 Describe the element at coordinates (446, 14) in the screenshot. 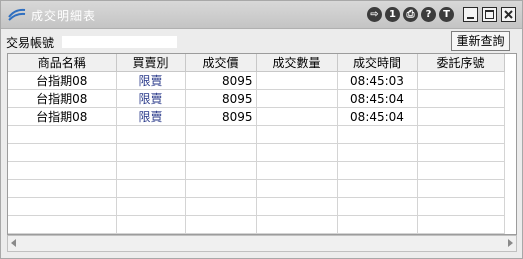

I see `t-icon: T` at that location.